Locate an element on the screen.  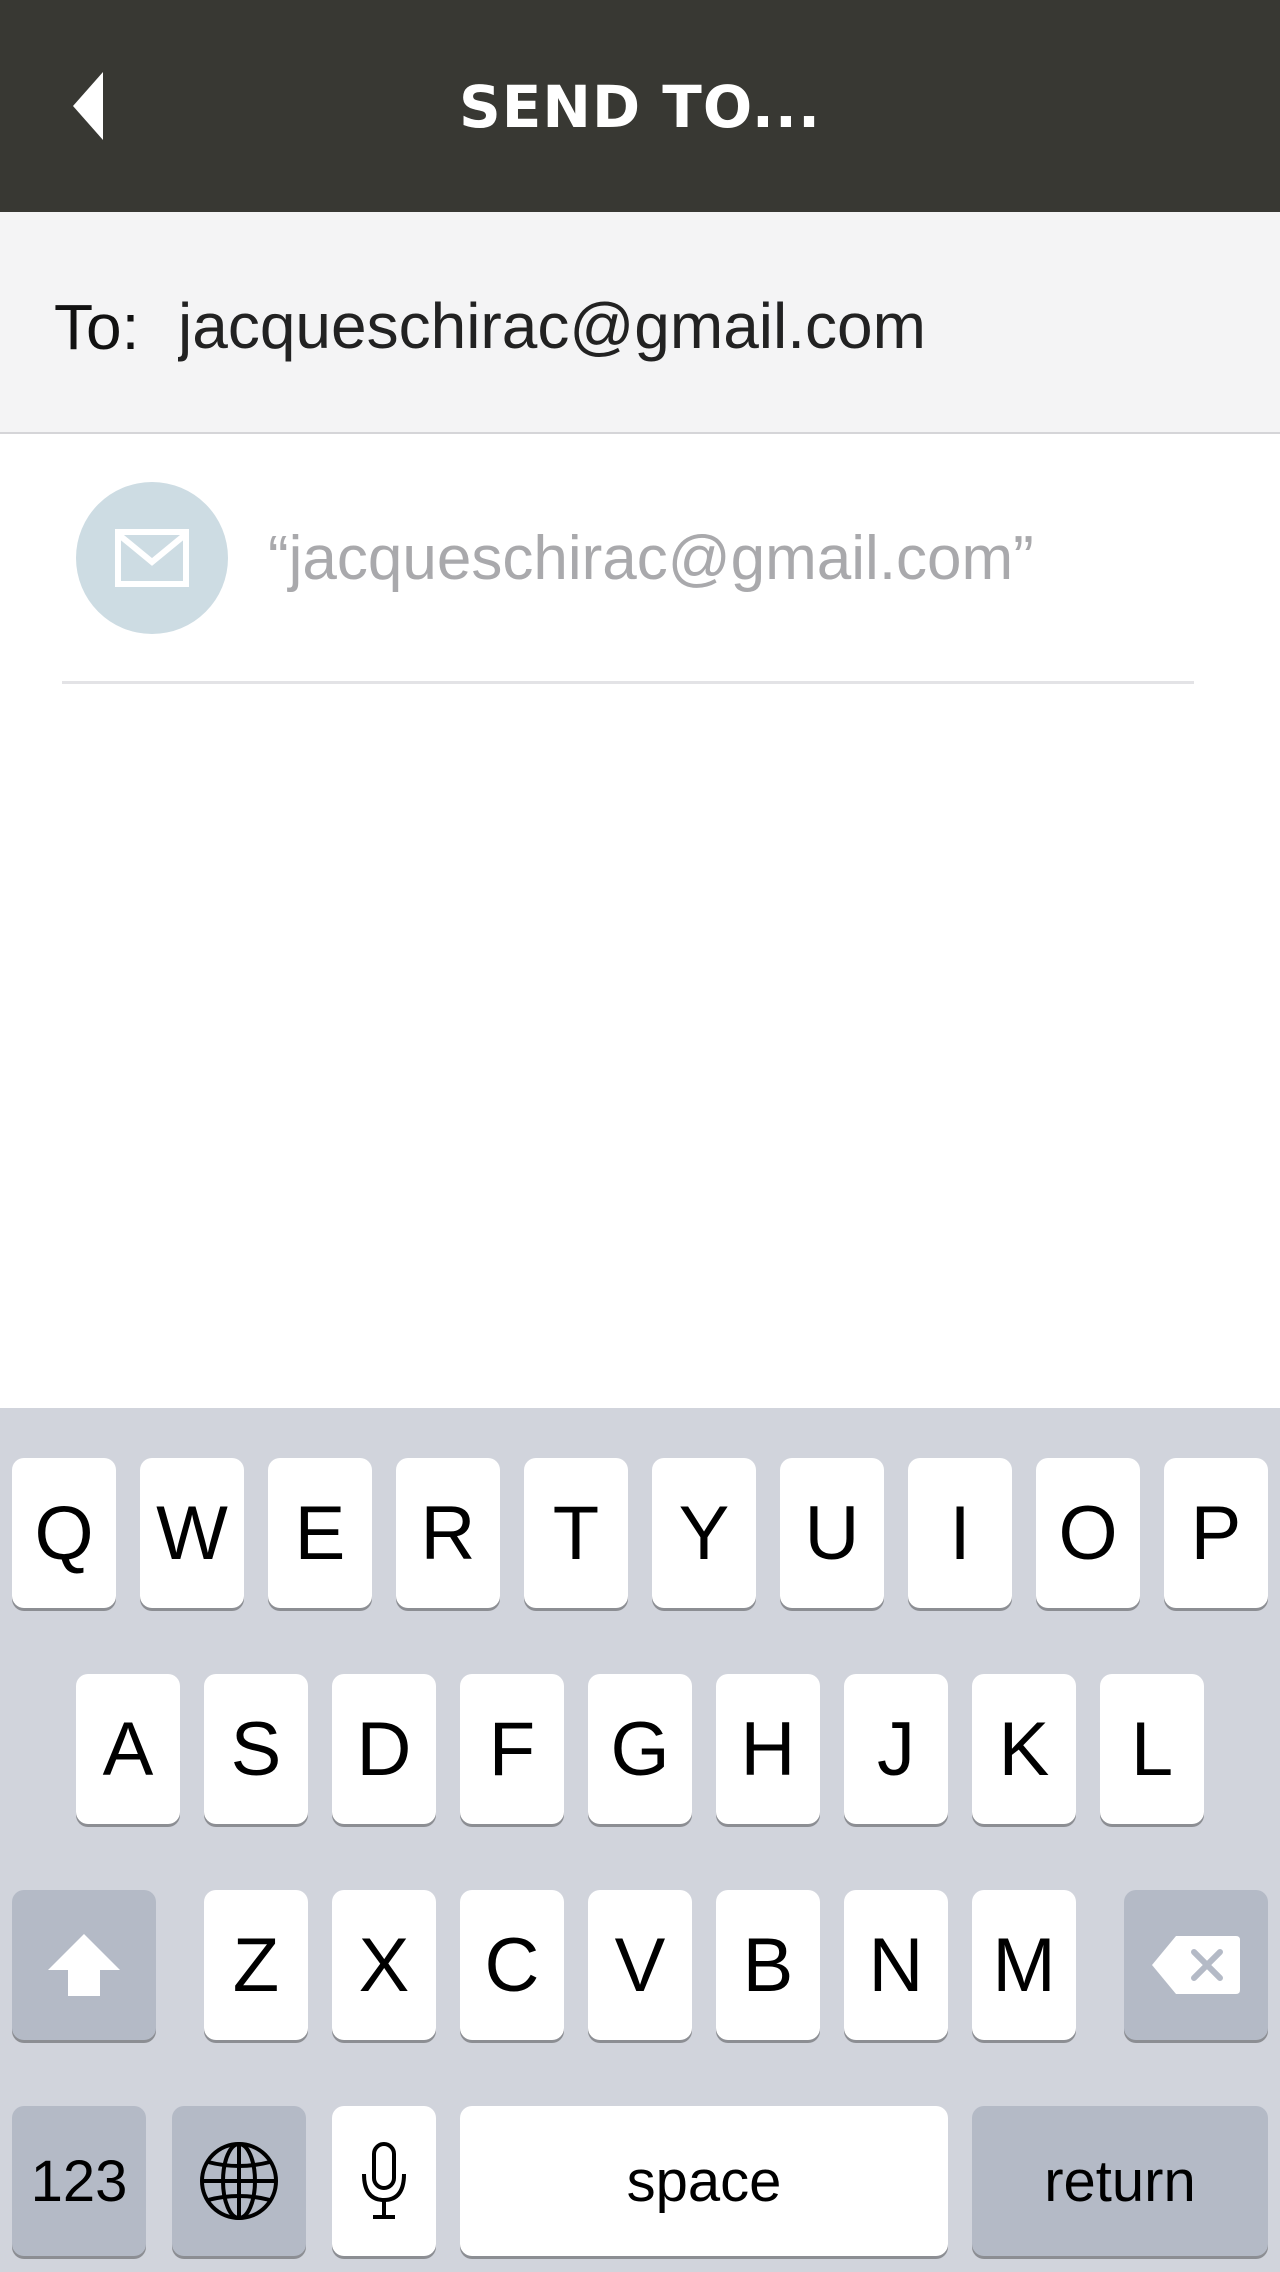
globe-key is located at coordinates (239, 2181).